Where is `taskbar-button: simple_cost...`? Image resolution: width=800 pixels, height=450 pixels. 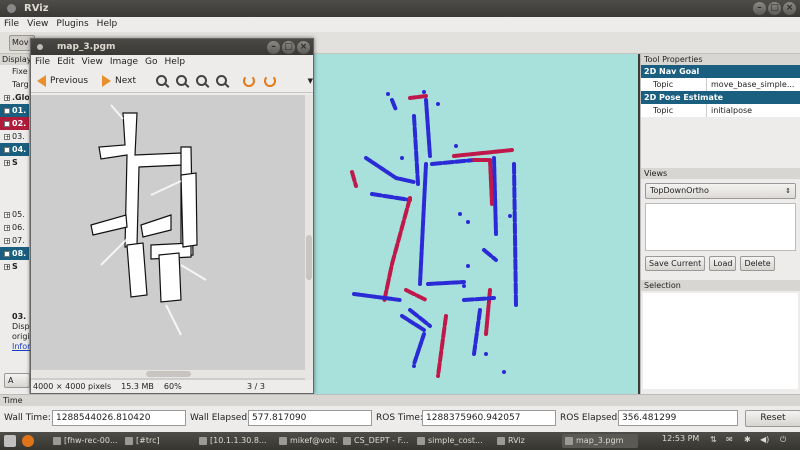
taskbar-button: simple_cost... is located at coordinates (453, 441).